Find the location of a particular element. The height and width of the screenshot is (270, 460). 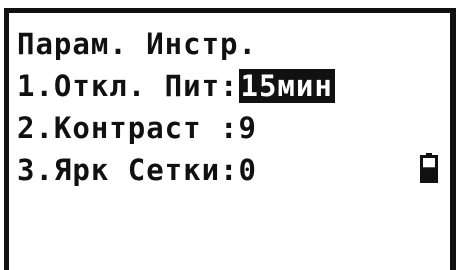

menu-item-value-selected: 15мин is located at coordinates (286, 86).